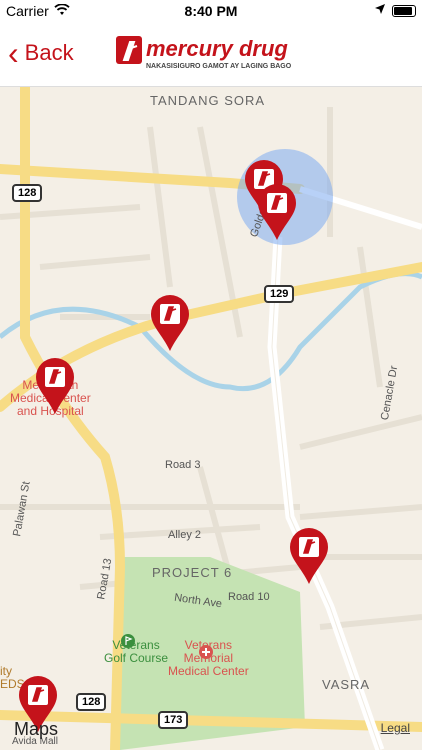  I want to click on route-shield-128: 128, so click(27, 193).